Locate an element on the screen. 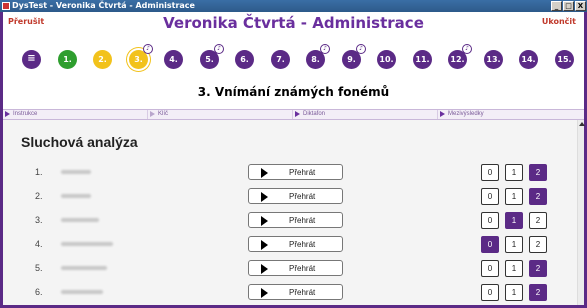  window-controls: _ □ X is located at coordinates (568, 6).